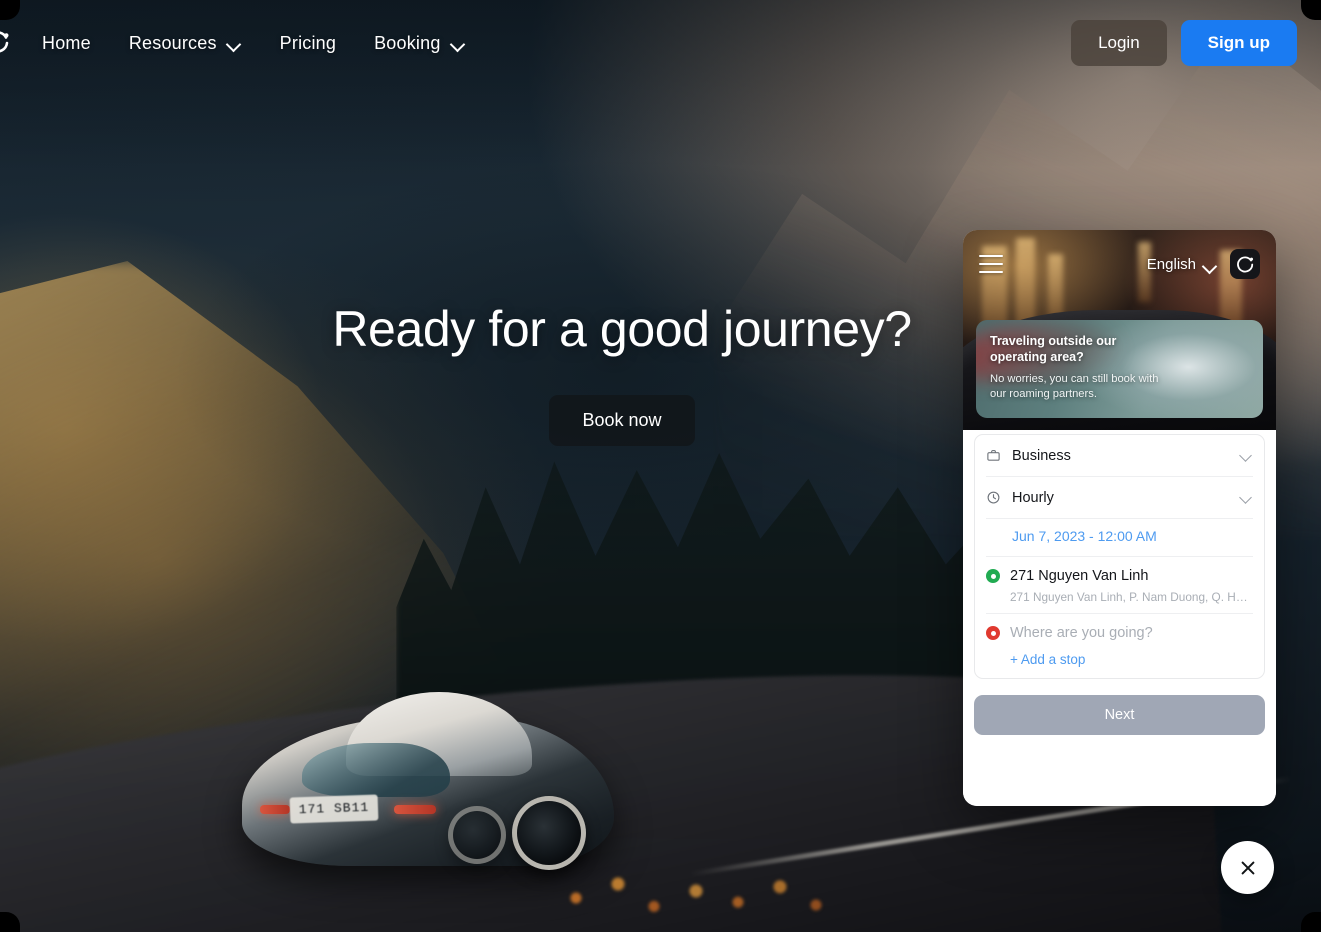 The image size is (1321, 932). Describe the element at coordinates (1041, 455) in the screenshot. I see `ride-type-value: Business` at that location.